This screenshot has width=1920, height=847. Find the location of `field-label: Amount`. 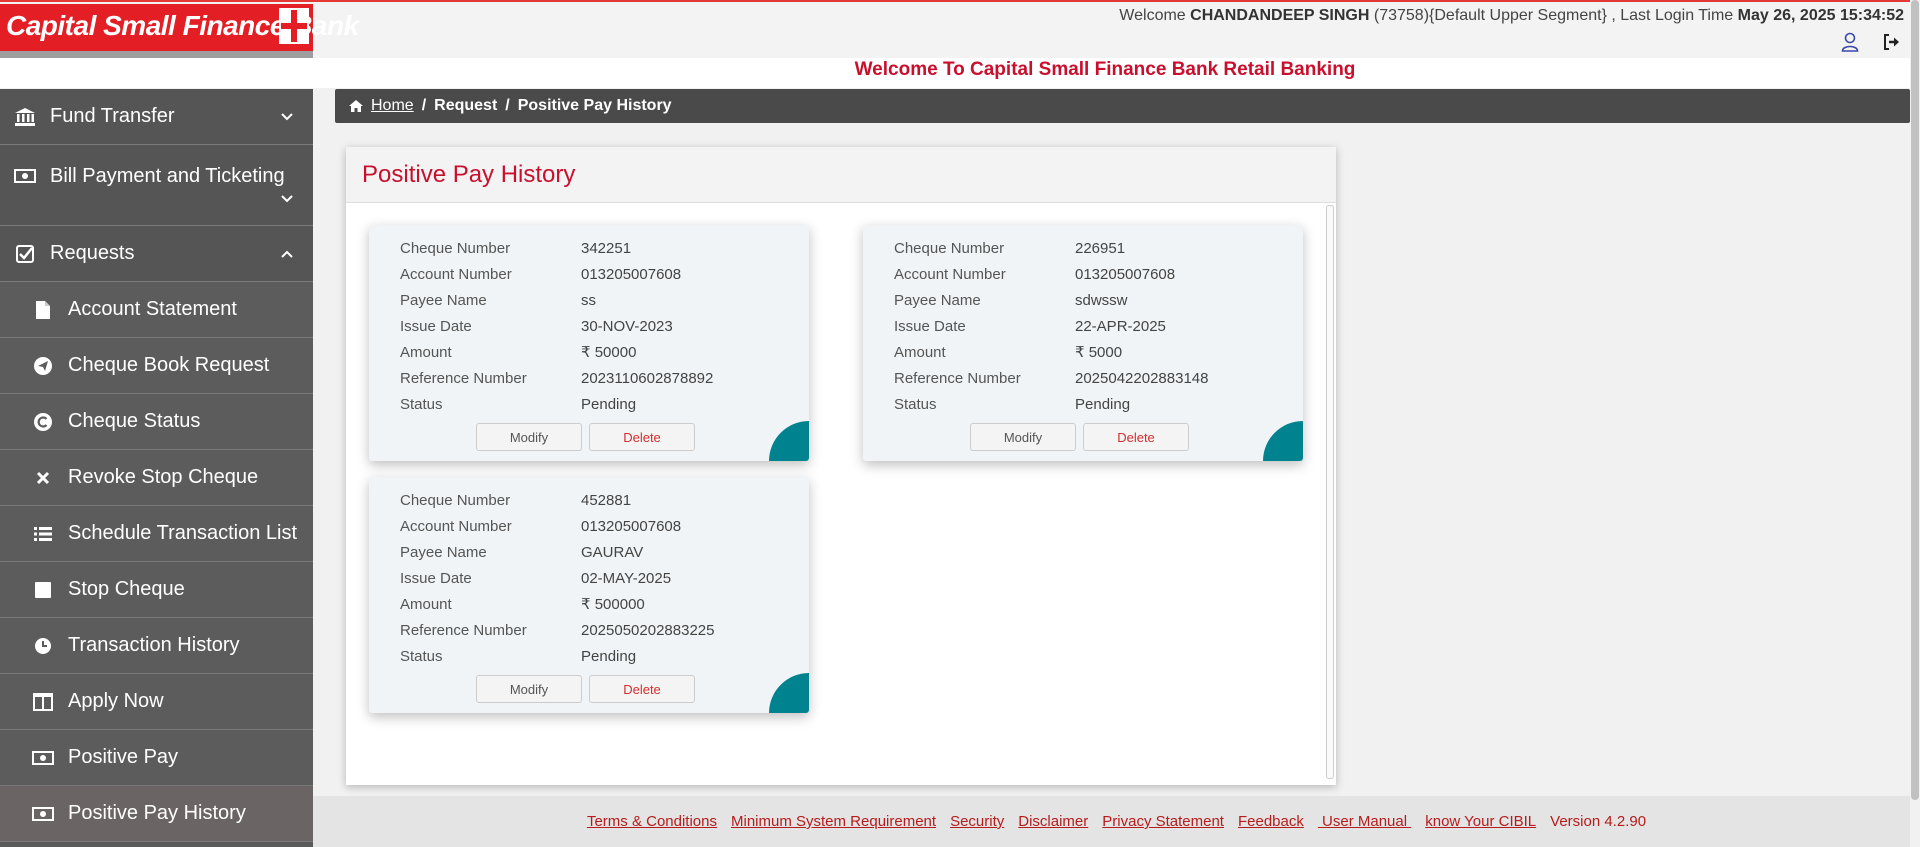

field-label: Amount is located at coordinates (920, 352).